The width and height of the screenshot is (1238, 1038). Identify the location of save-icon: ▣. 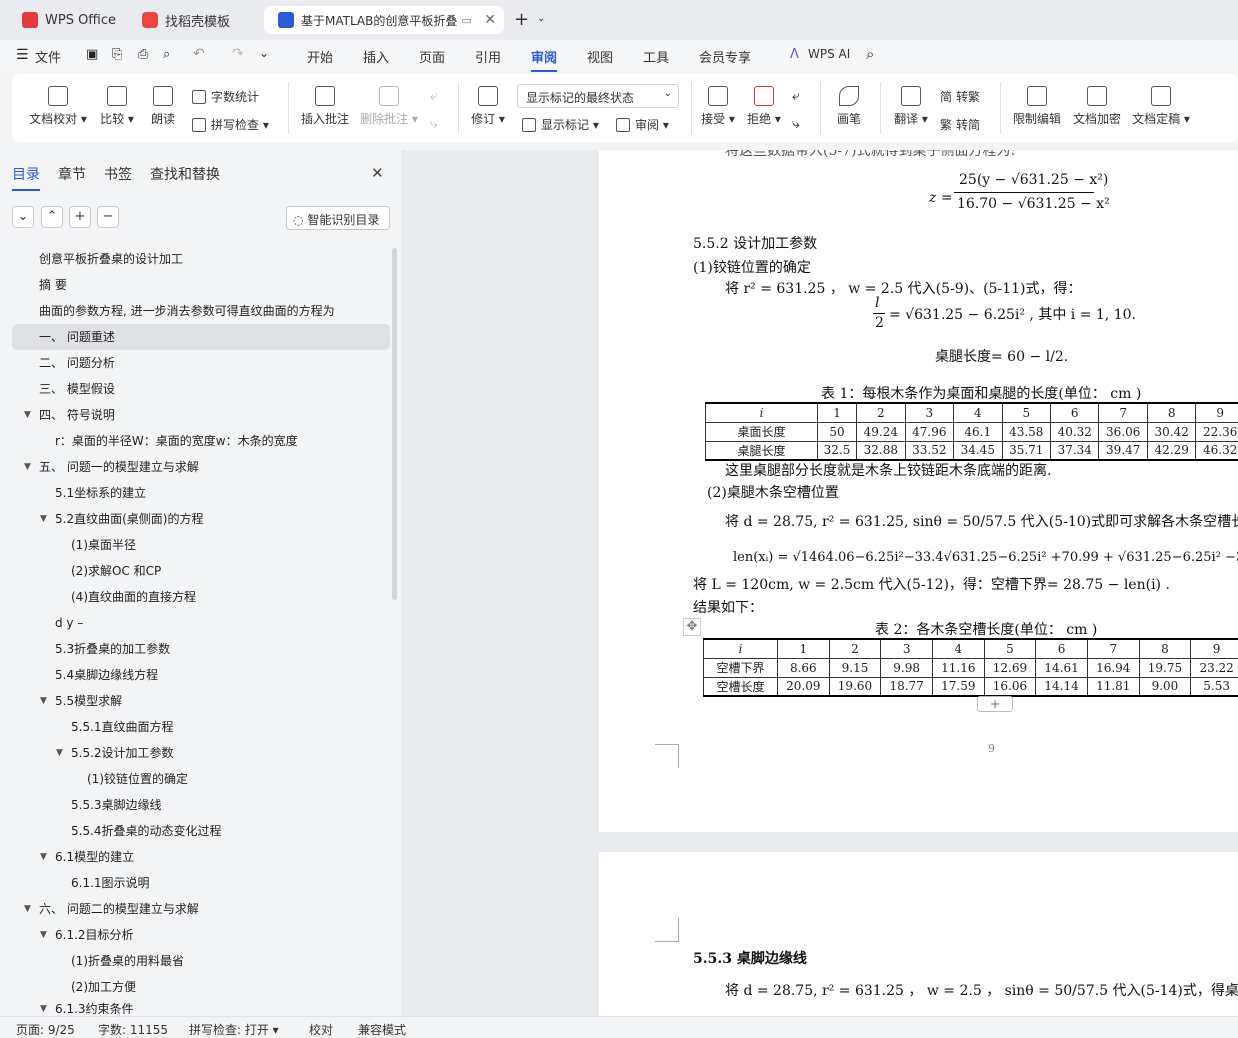
(92, 54).